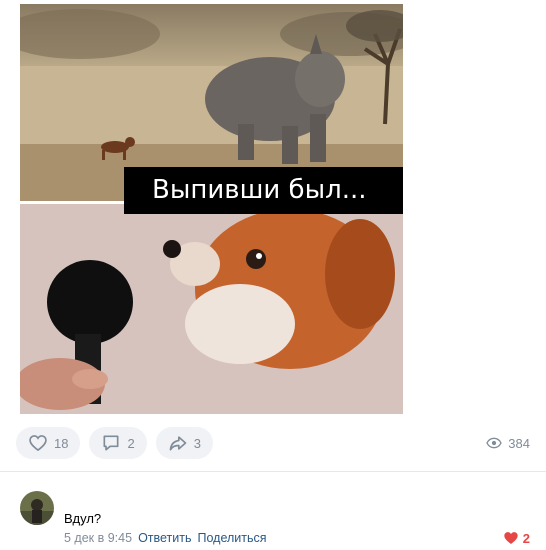 Image resolution: width=546 pixels, height=550 pixels. I want to click on like-count: 18, so click(61, 443).